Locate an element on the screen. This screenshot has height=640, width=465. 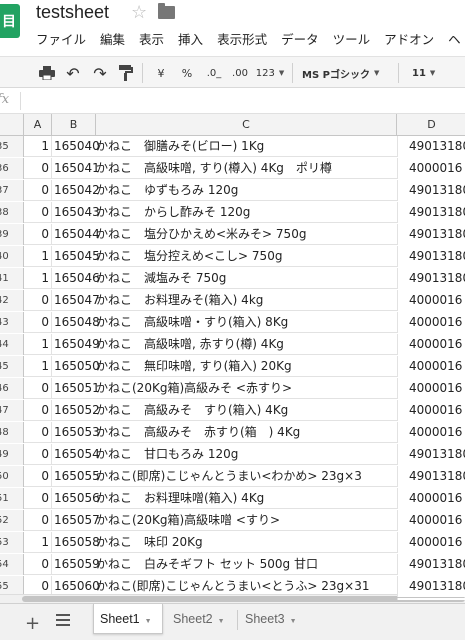
menu-help: ヘ is located at coordinates (454, 38).